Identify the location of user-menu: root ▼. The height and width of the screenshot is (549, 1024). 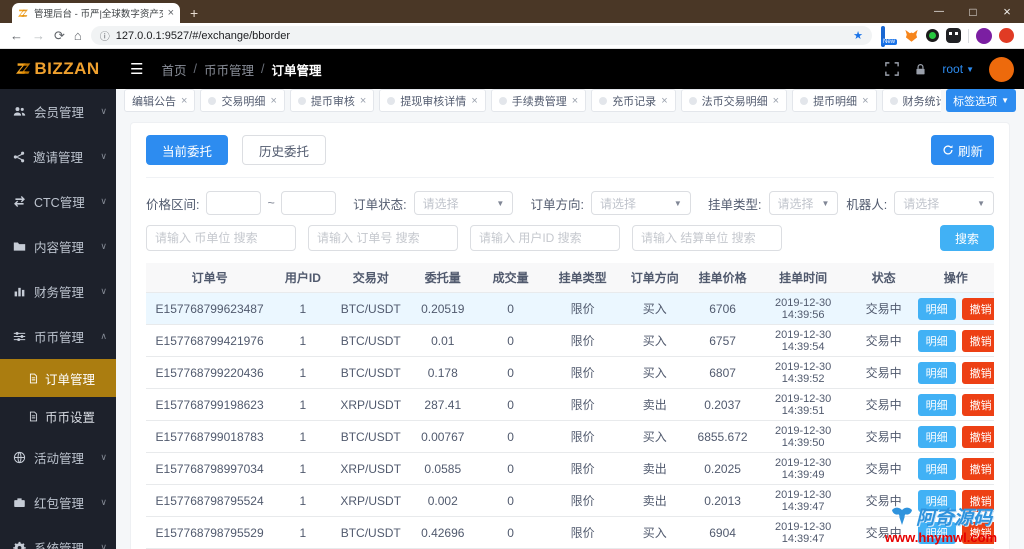
(958, 69).